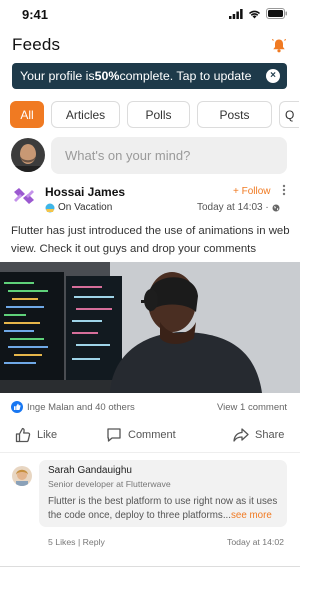 The image size is (320, 594). What do you see at coordinates (76, 542) in the screenshot?
I see `comment-meta: 5 Likes | Reply` at bounding box center [76, 542].